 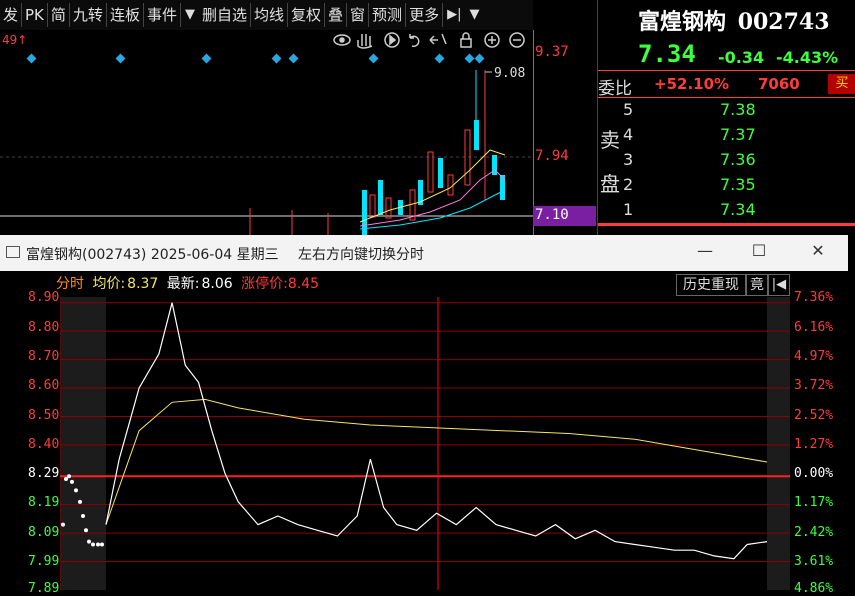 What do you see at coordinates (738, 109) in the screenshot?
I see `ask-price: 7.38` at bounding box center [738, 109].